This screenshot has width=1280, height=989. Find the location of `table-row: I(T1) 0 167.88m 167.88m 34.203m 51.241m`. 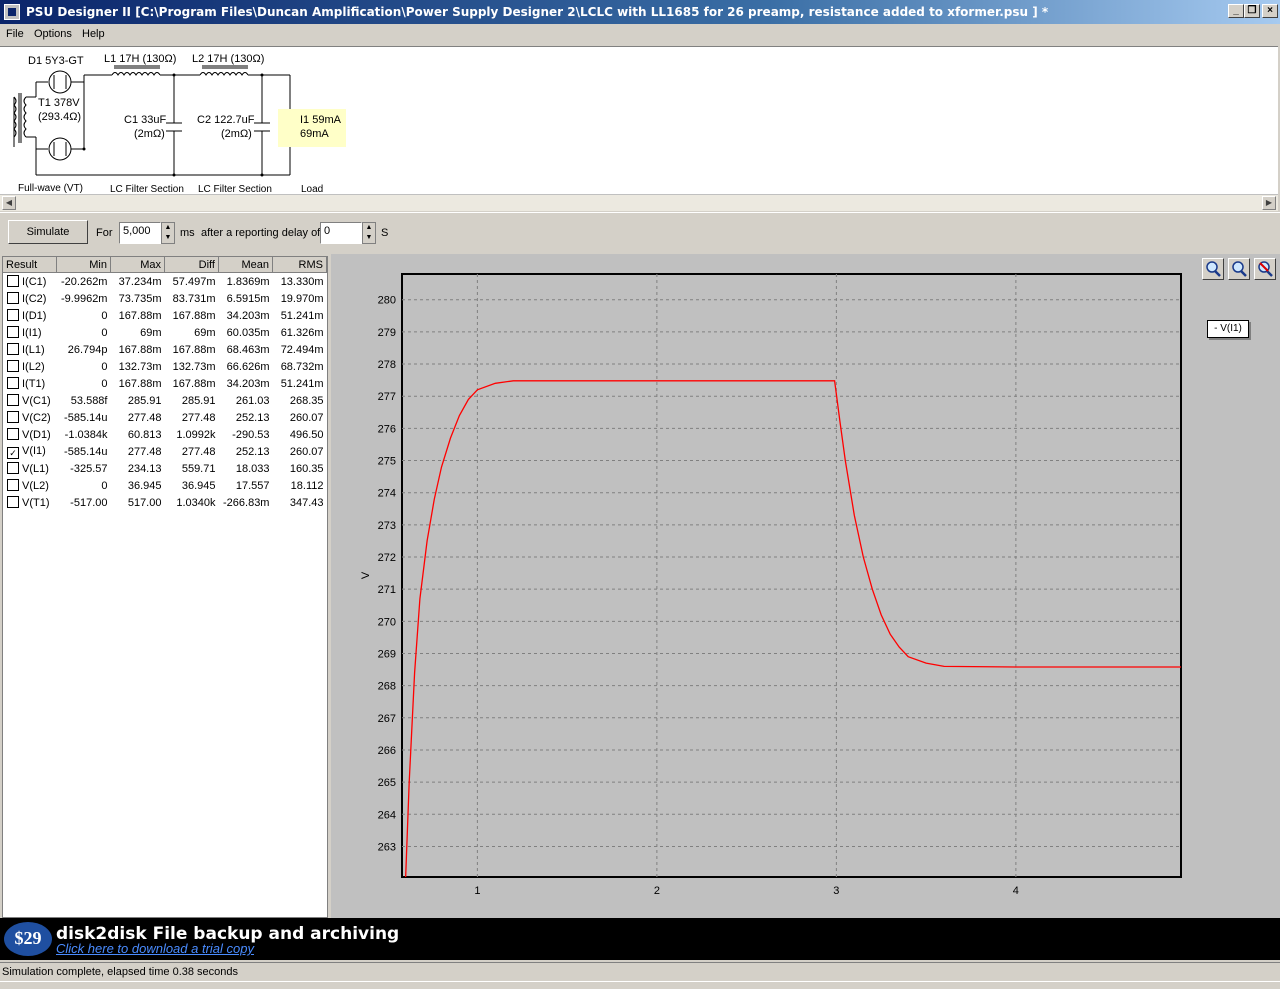

table-row: I(T1) 0 167.88m 167.88m 34.203m 51.241m is located at coordinates (165, 383).